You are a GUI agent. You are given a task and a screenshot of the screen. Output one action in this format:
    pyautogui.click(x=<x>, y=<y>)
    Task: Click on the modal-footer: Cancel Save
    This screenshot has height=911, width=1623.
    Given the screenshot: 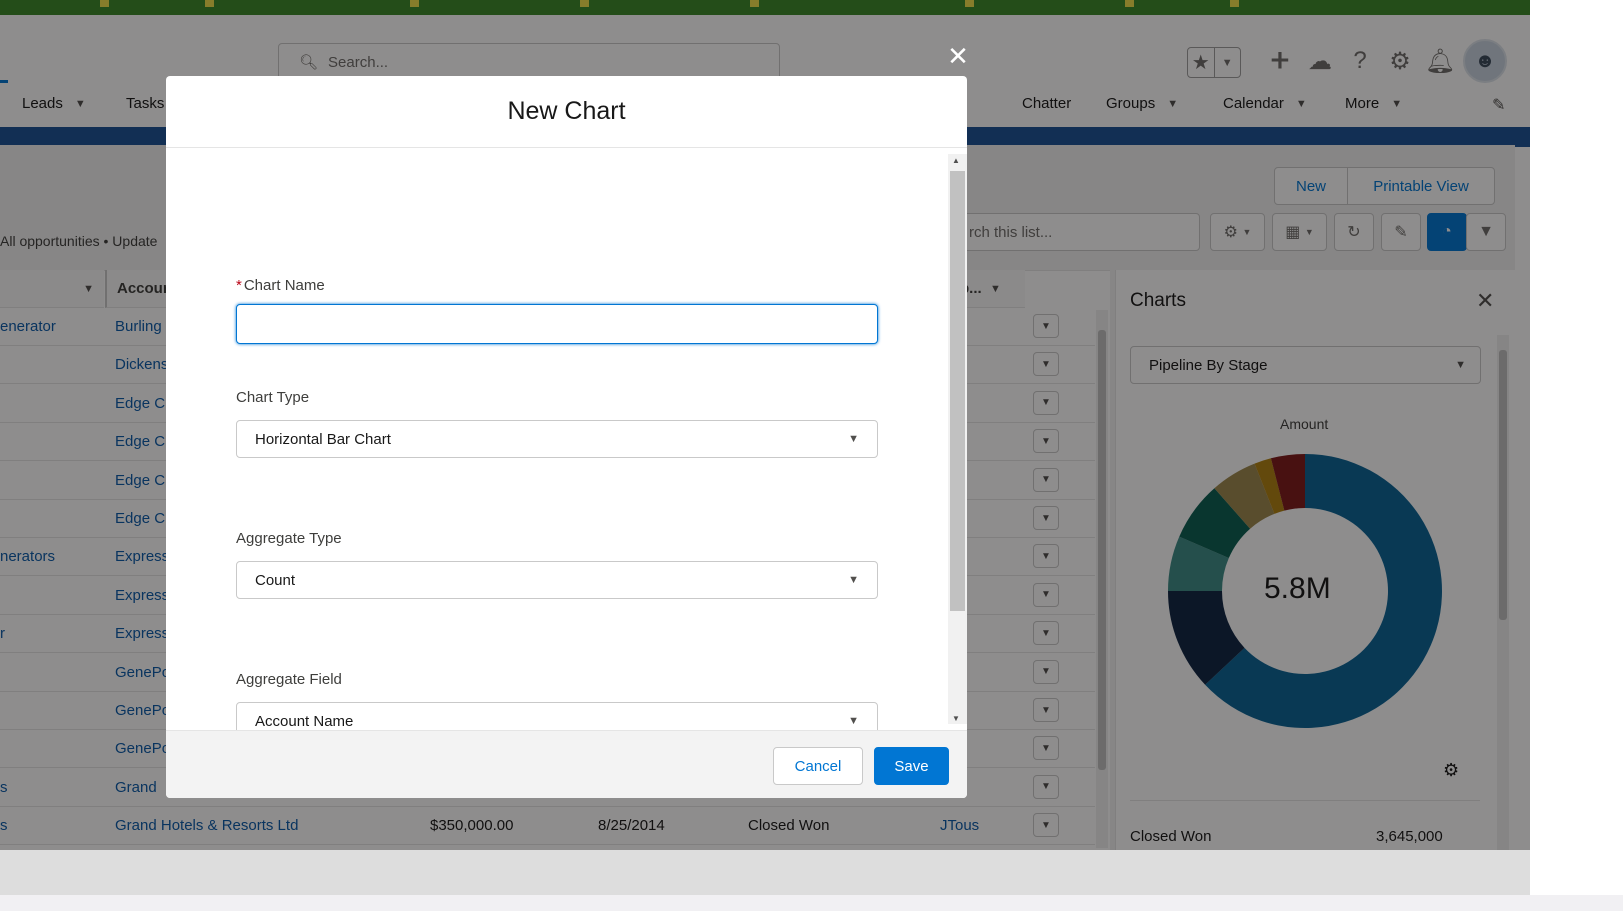 What is the action you would take?
    pyautogui.click(x=566, y=764)
    